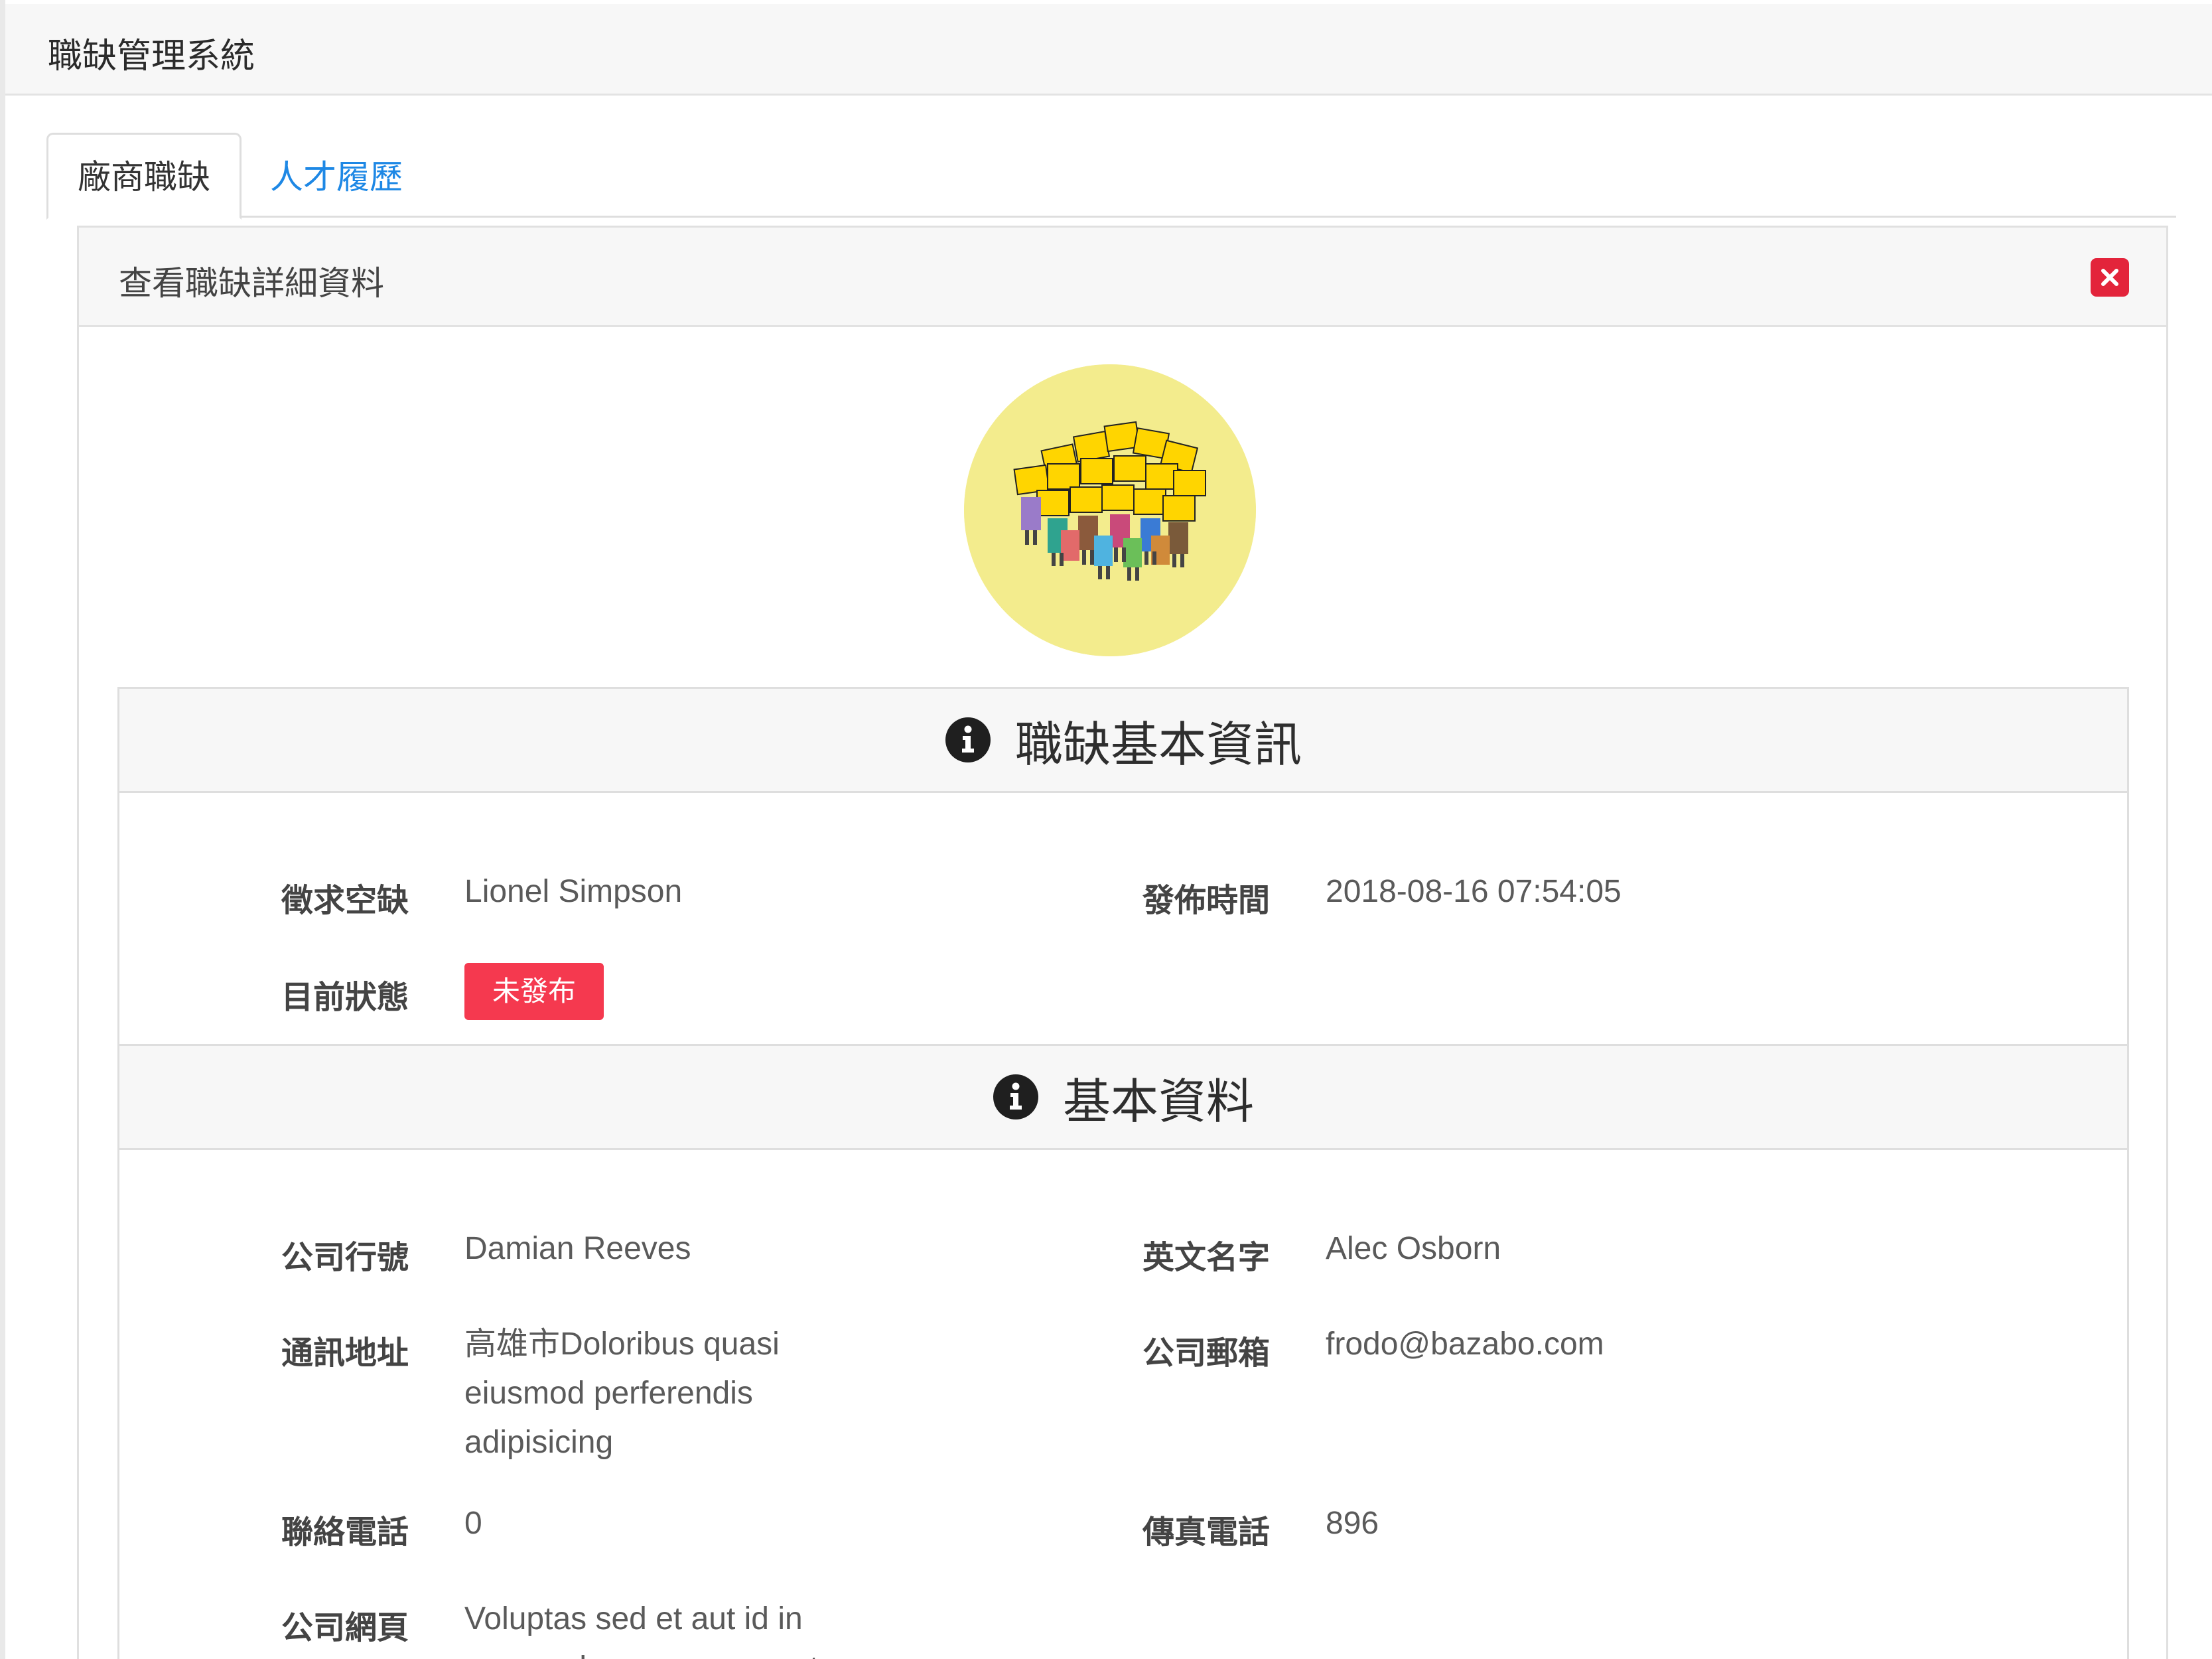  Describe the element at coordinates (1111, 176) in the screenshot. I see `tab-bar: 廠商職缺 人才履歷` at that location.